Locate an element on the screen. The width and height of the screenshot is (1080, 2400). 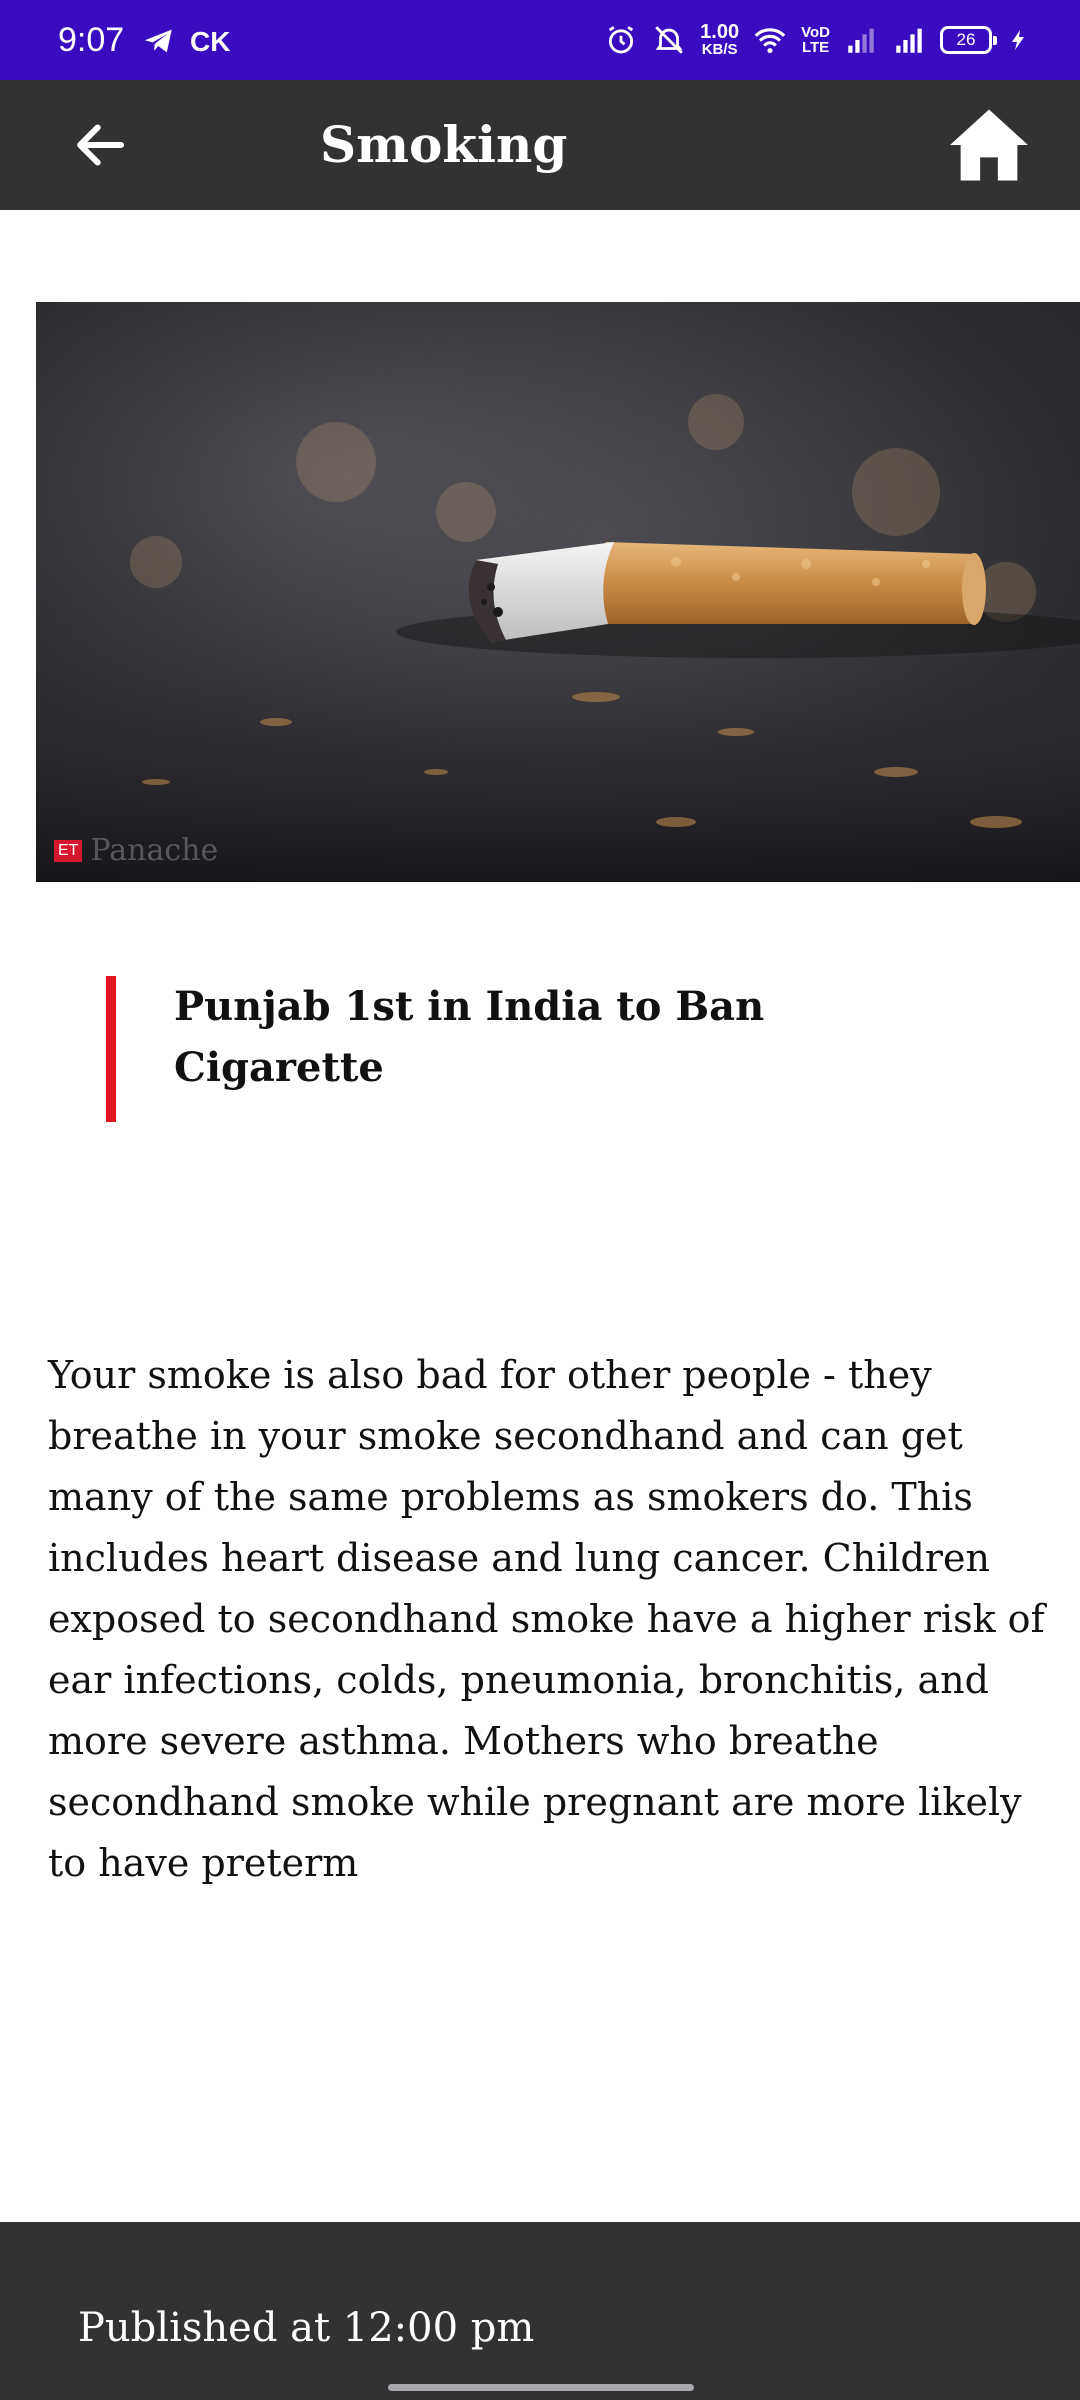
wifi-icon is located at coordinates (770, 41).